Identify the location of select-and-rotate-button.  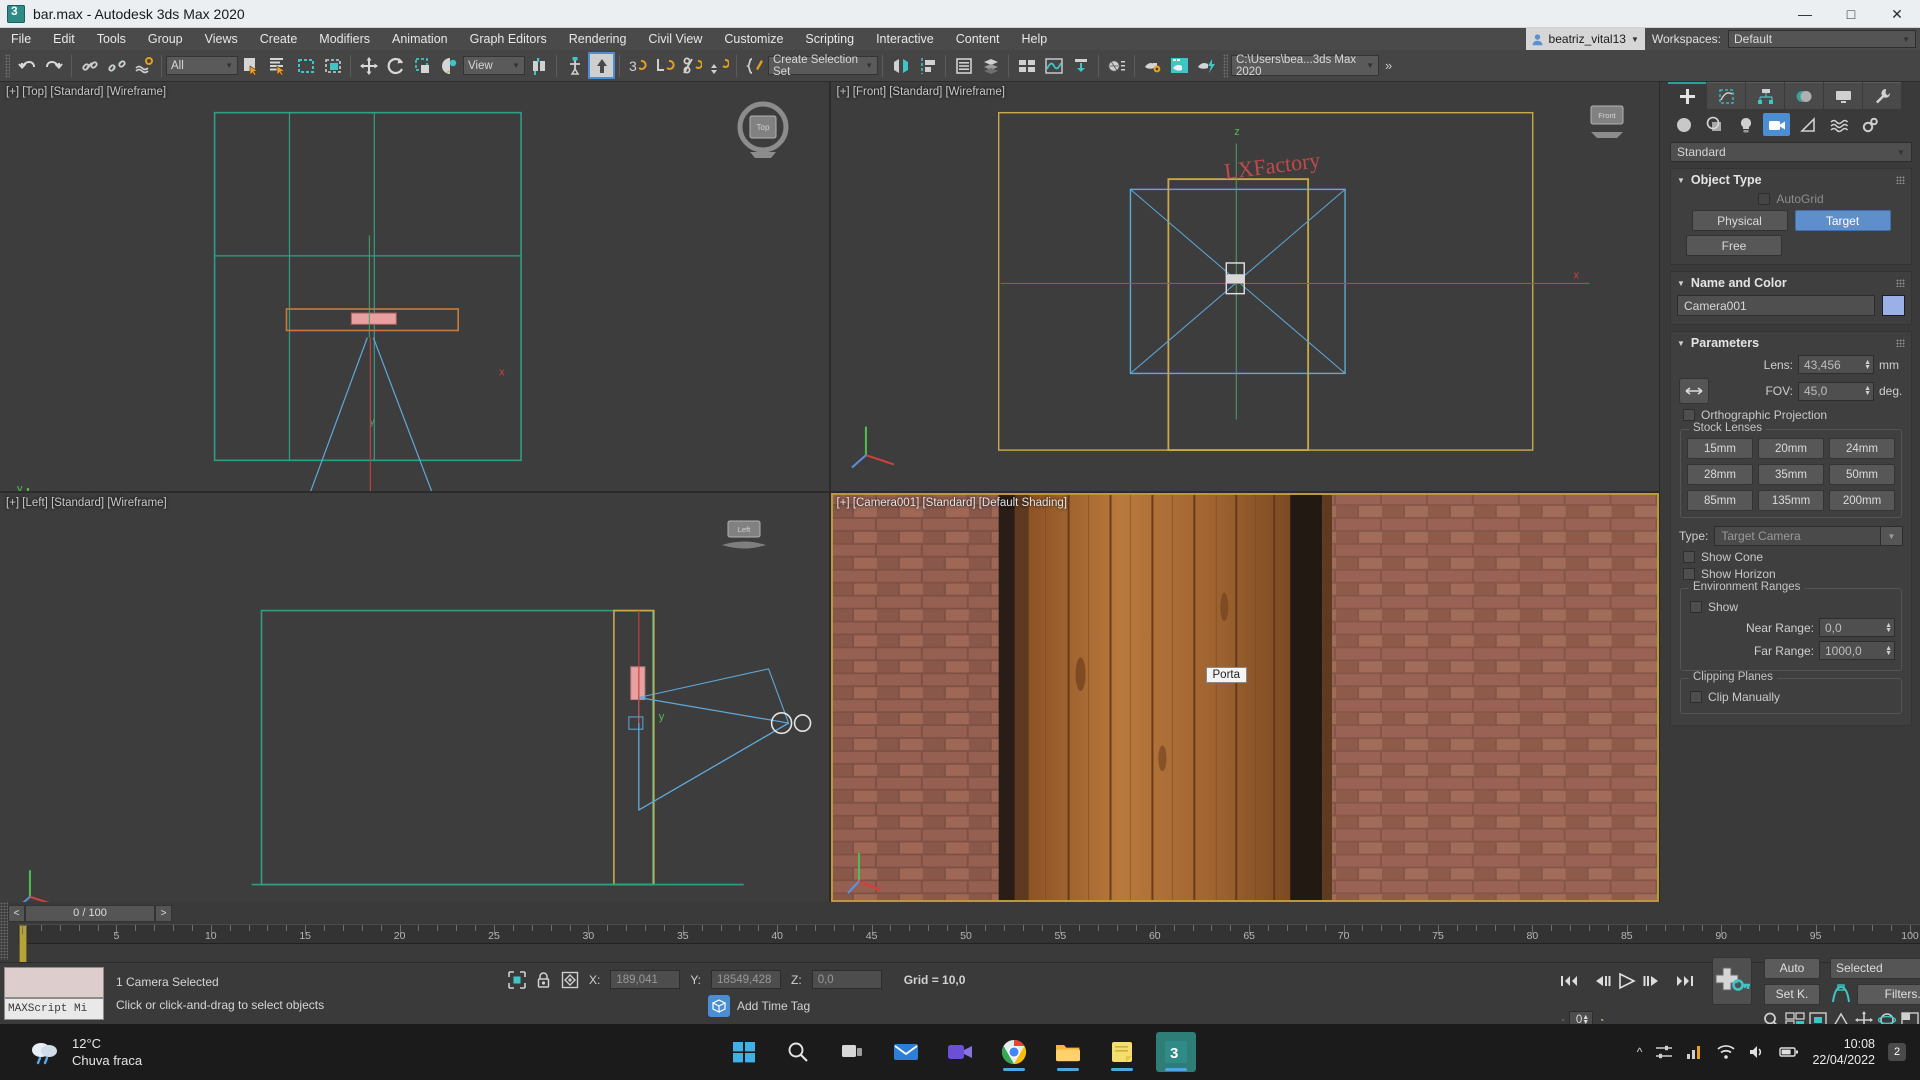
(395, 65).